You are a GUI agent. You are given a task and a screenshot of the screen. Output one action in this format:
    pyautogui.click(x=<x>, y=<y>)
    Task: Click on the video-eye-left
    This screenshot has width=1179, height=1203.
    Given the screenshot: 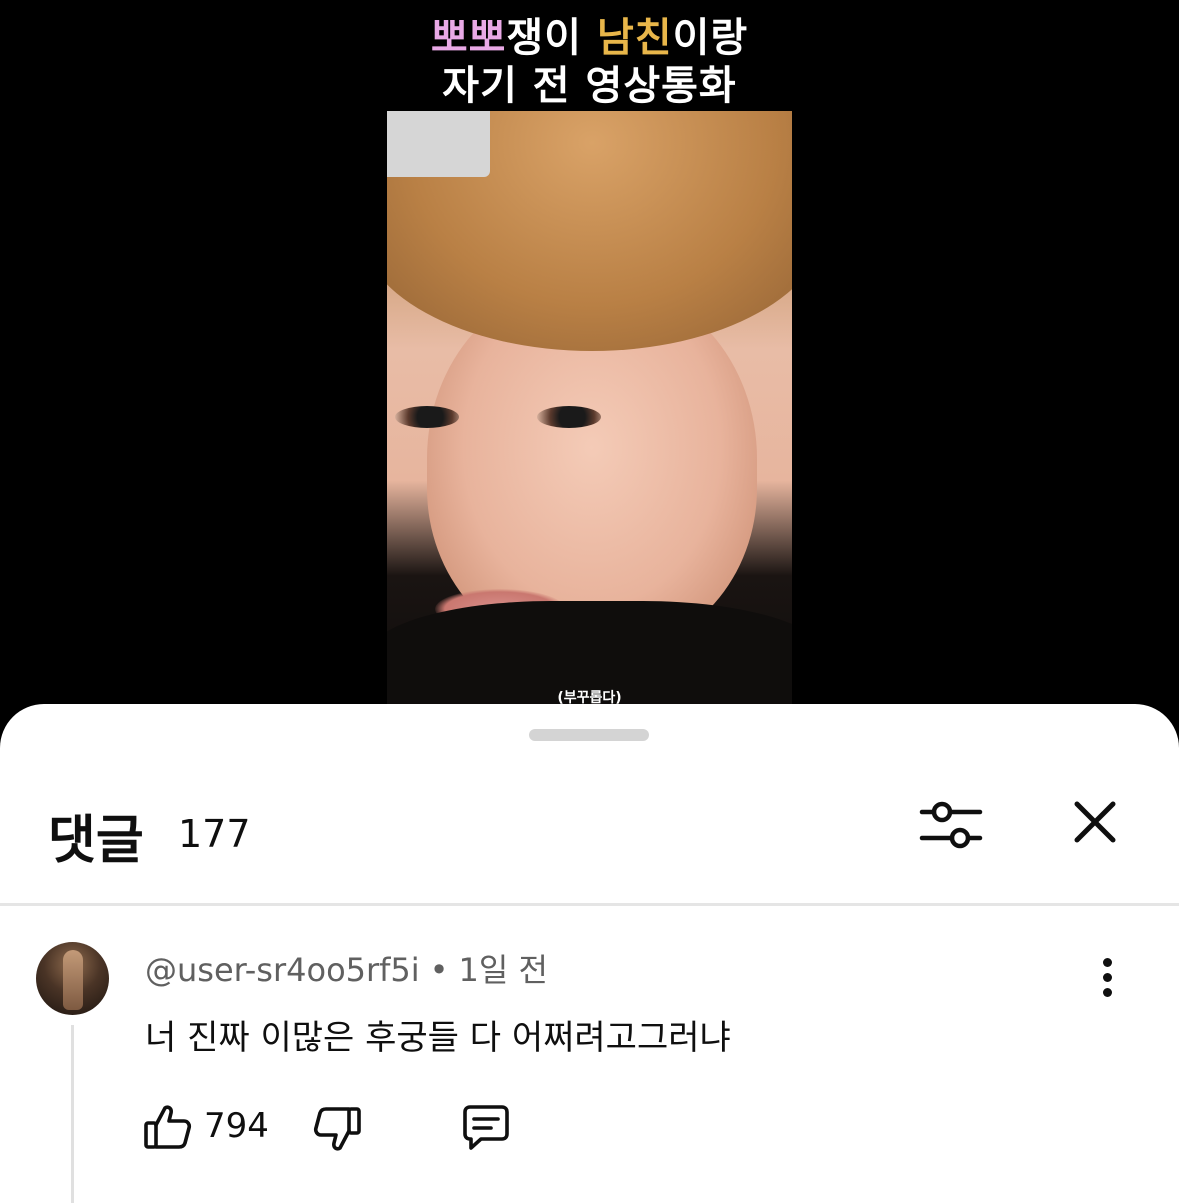 What is the action you would take?
    pyautogui.click(x=427, y=417)
    